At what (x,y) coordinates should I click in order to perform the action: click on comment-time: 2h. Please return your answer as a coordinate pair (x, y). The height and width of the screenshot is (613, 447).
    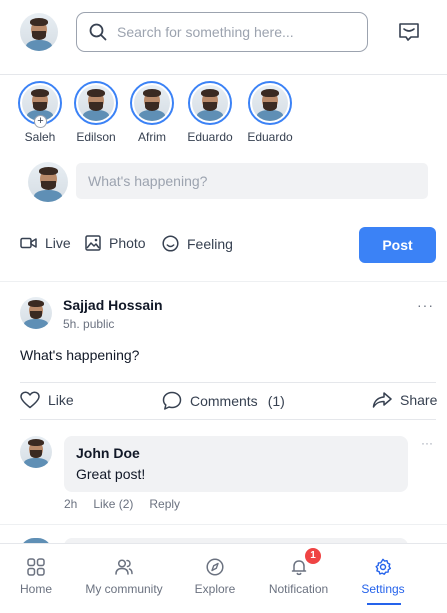
    Looking at the image, I should click on (71, 504).